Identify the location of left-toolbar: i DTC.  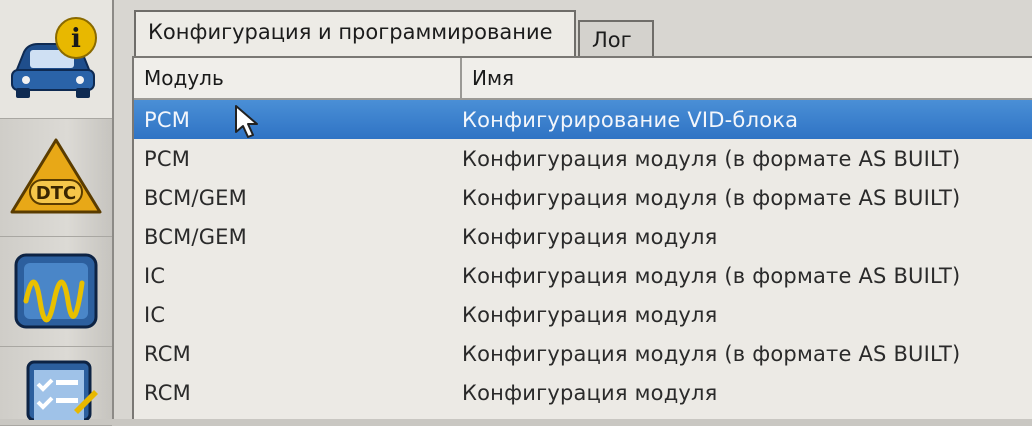
(57, 213).